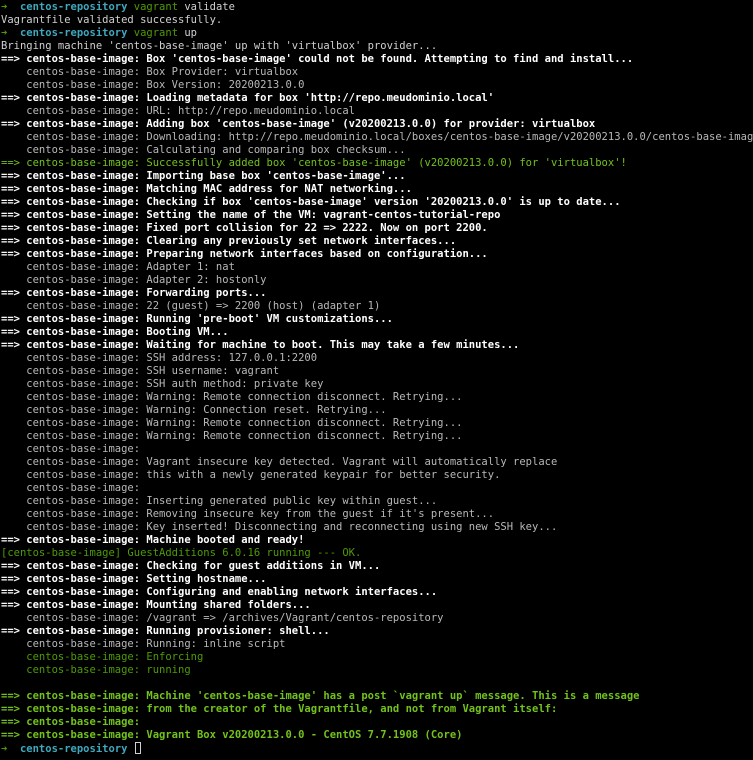  What do you see at coordinates (377, 371) in the screenshot?
I see `terminal-line: centos-base-image: SSH username: vagrant` at bounding box center [377, 371].